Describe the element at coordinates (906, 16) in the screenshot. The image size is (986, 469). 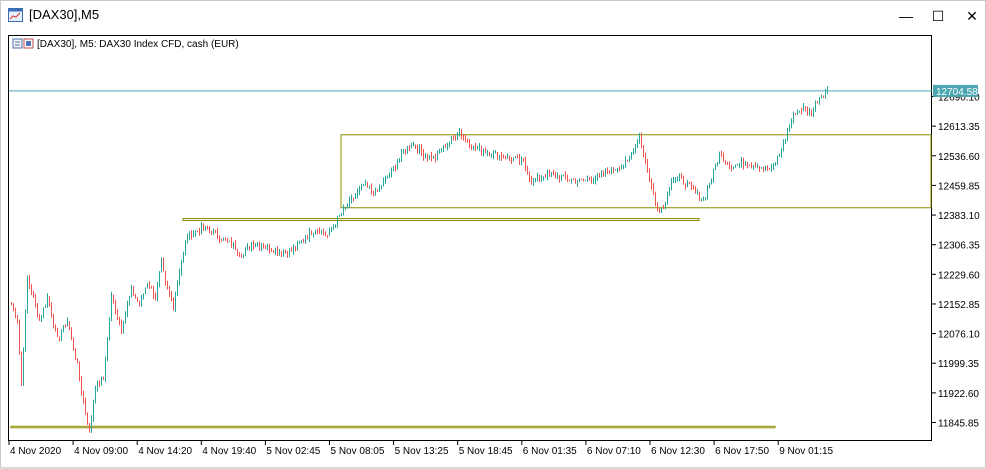
I see `minimize-button: —` at that location.